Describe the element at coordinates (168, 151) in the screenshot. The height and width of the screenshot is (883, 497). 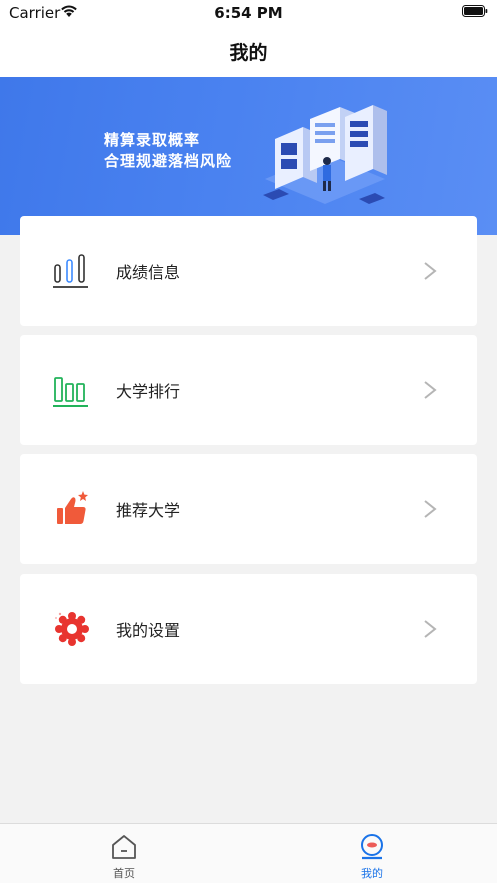
I see `banner-text: 精算录取概率 合理规避落档风险` at that location.